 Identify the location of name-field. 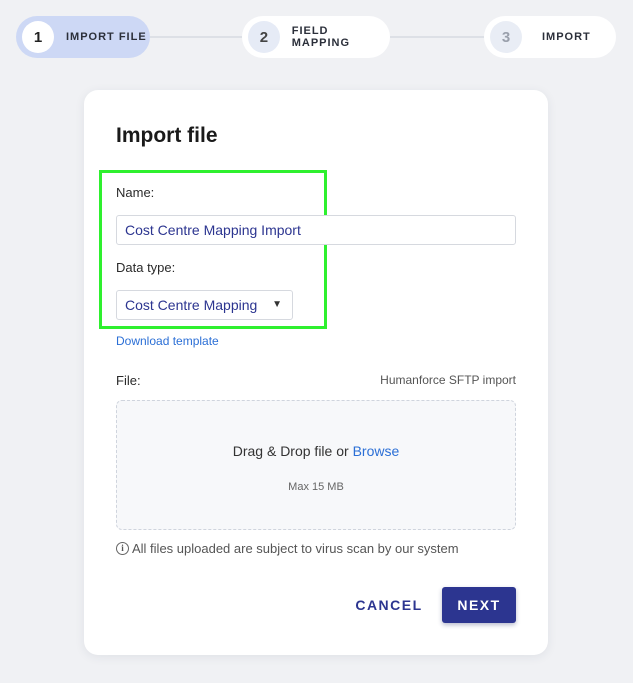
(316, 230).